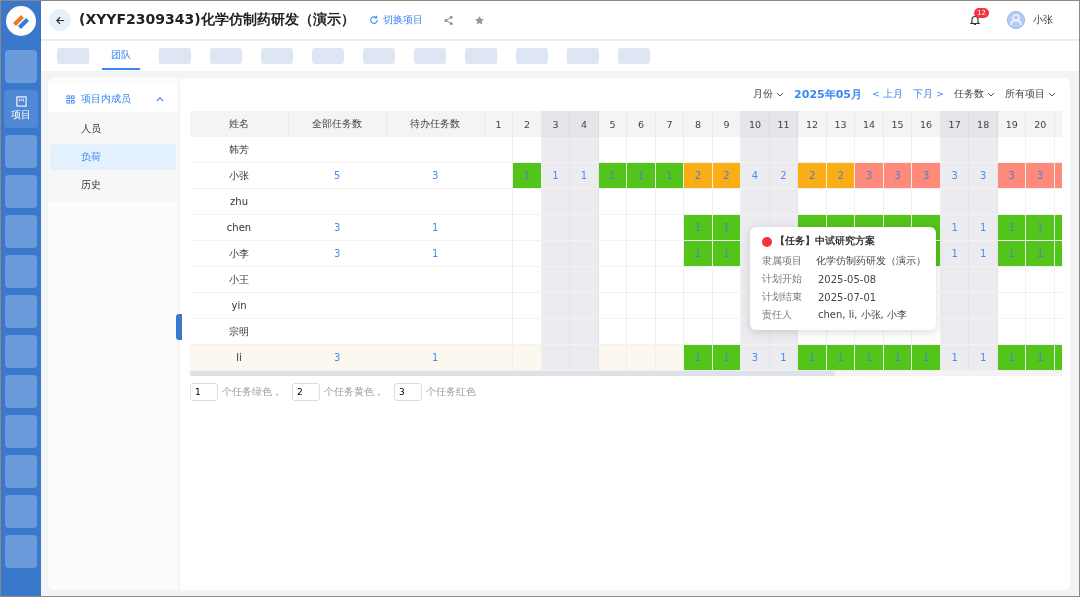  Describe the element at coordinates (21, 101) in the screenshot. I see `board-icon` at that location.